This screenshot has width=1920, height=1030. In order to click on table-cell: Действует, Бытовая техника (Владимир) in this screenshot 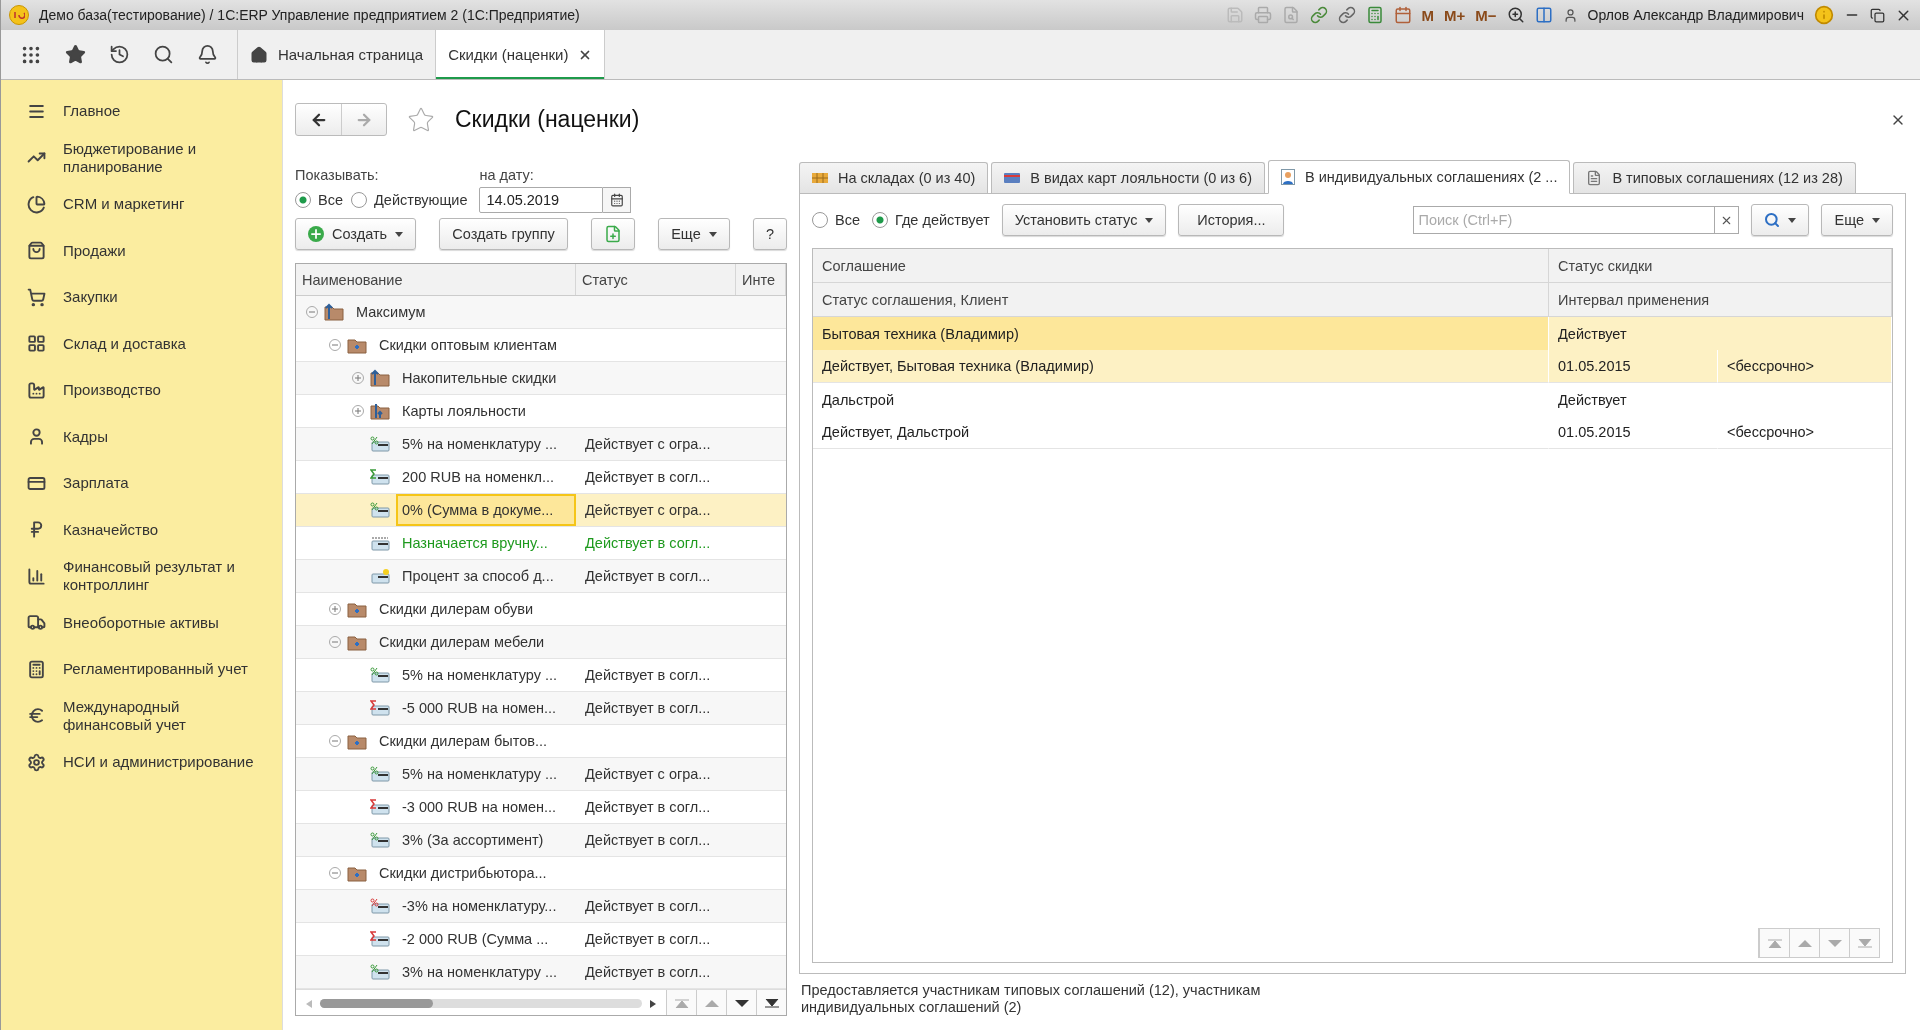, I will do `click(1181, 366)`.